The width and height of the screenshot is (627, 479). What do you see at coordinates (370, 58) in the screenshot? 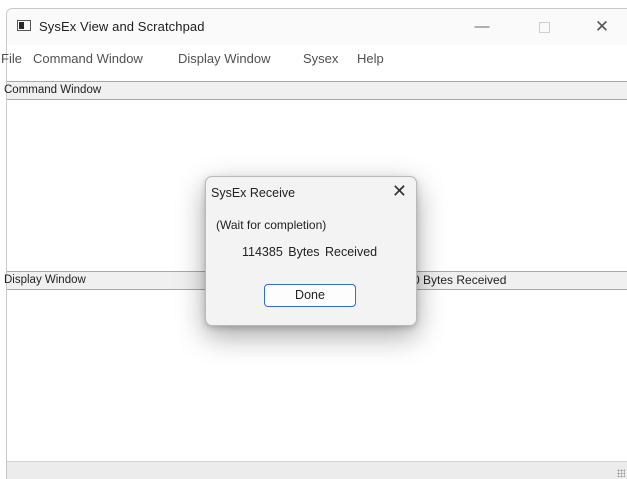
I see `menu-help: Help` at bounding box center [370, 58].